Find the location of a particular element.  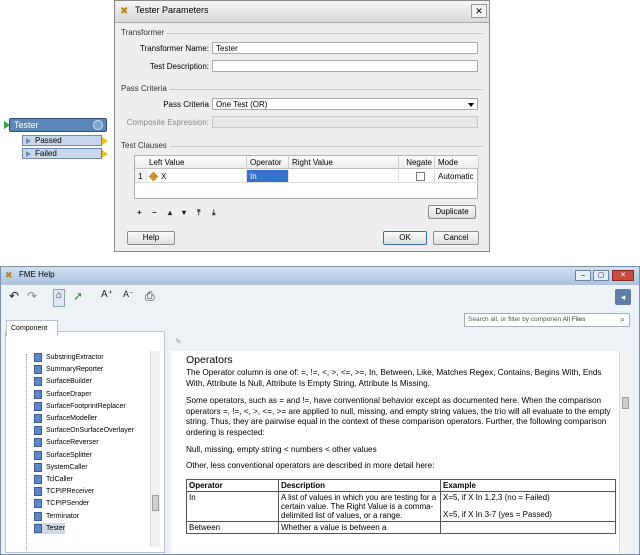

col-operator: Operator is located at coordinates (268, 162).